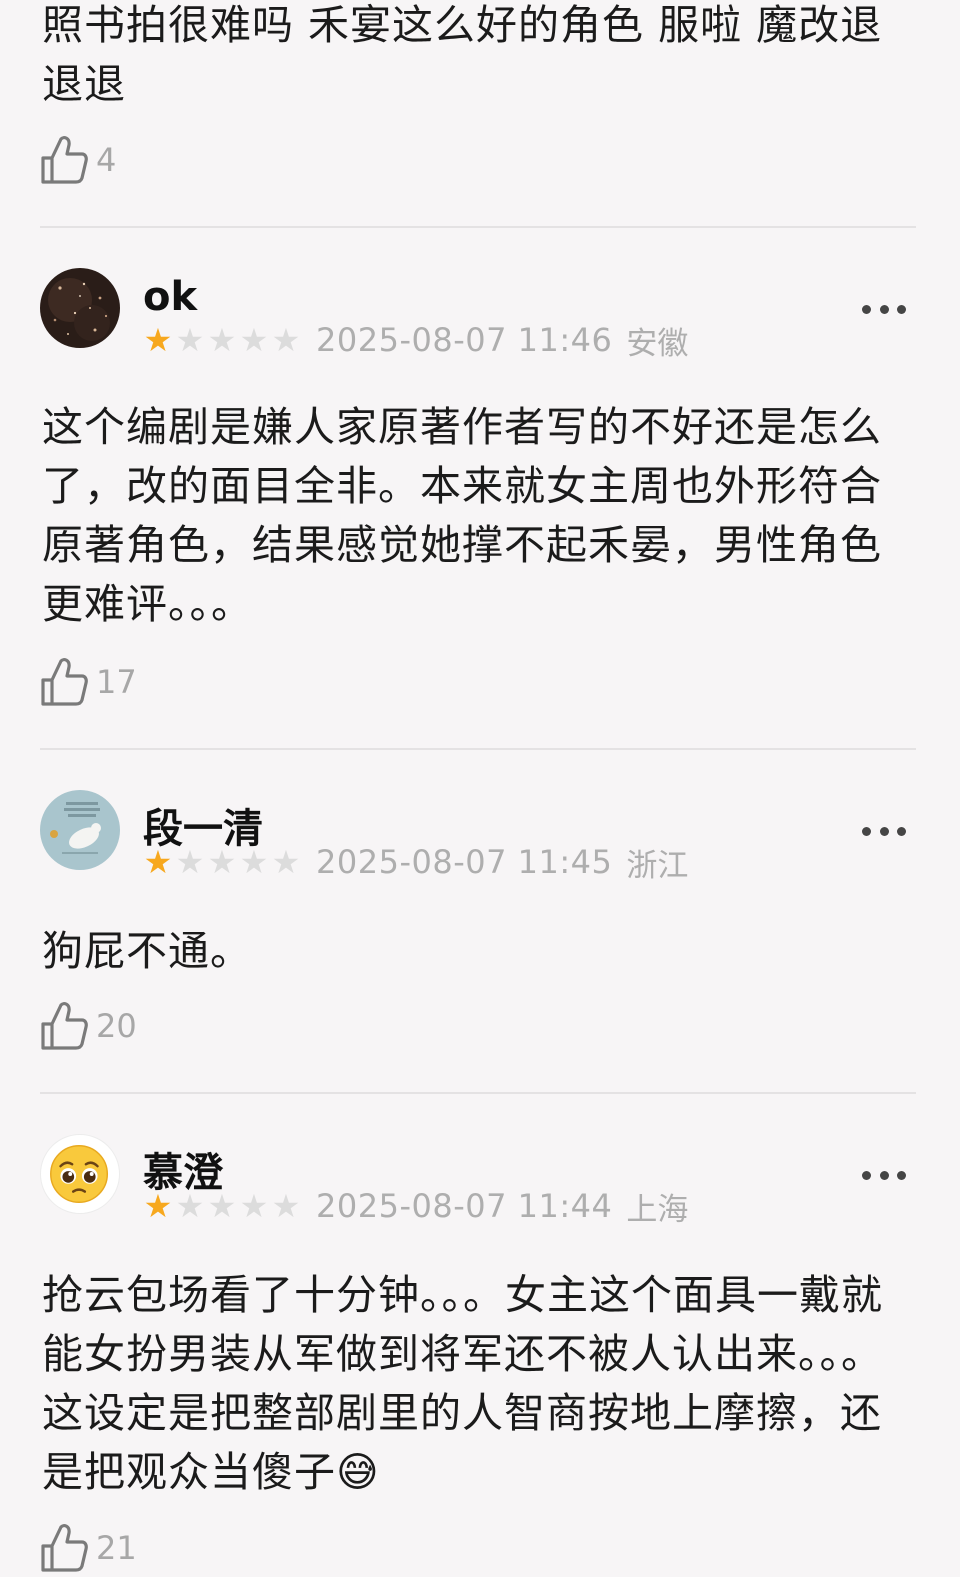  I want to click on review-meta: ★ ★ ★ ★ ★ 2025-08-07 11:45 浙江, so click(415, 863).